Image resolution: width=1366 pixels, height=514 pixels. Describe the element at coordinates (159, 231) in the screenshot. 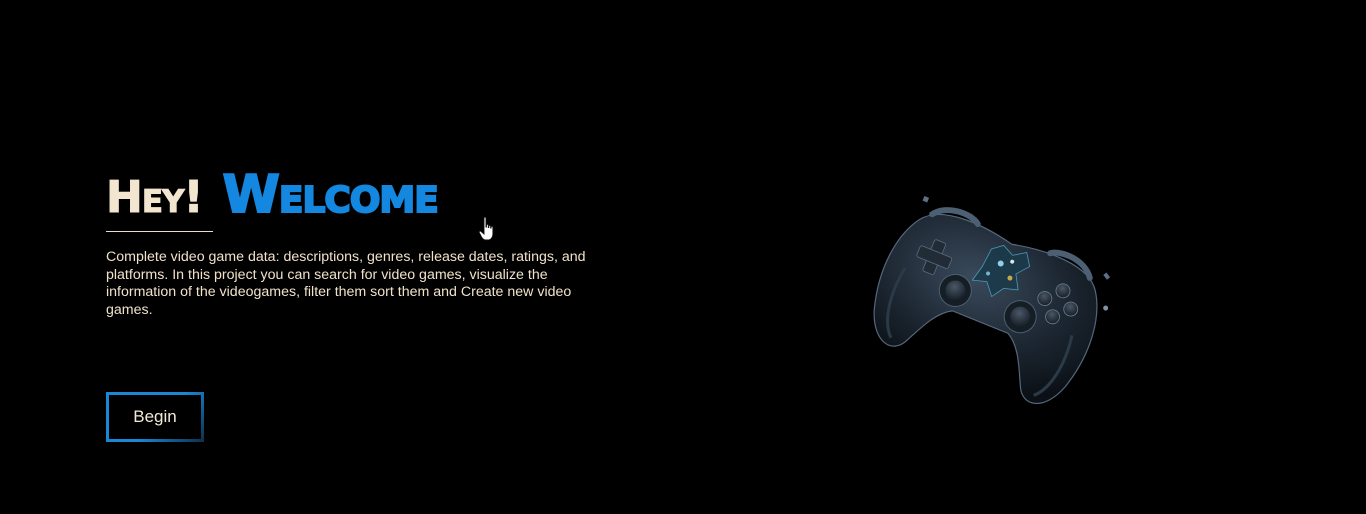

I see `headline-divider` at that location.